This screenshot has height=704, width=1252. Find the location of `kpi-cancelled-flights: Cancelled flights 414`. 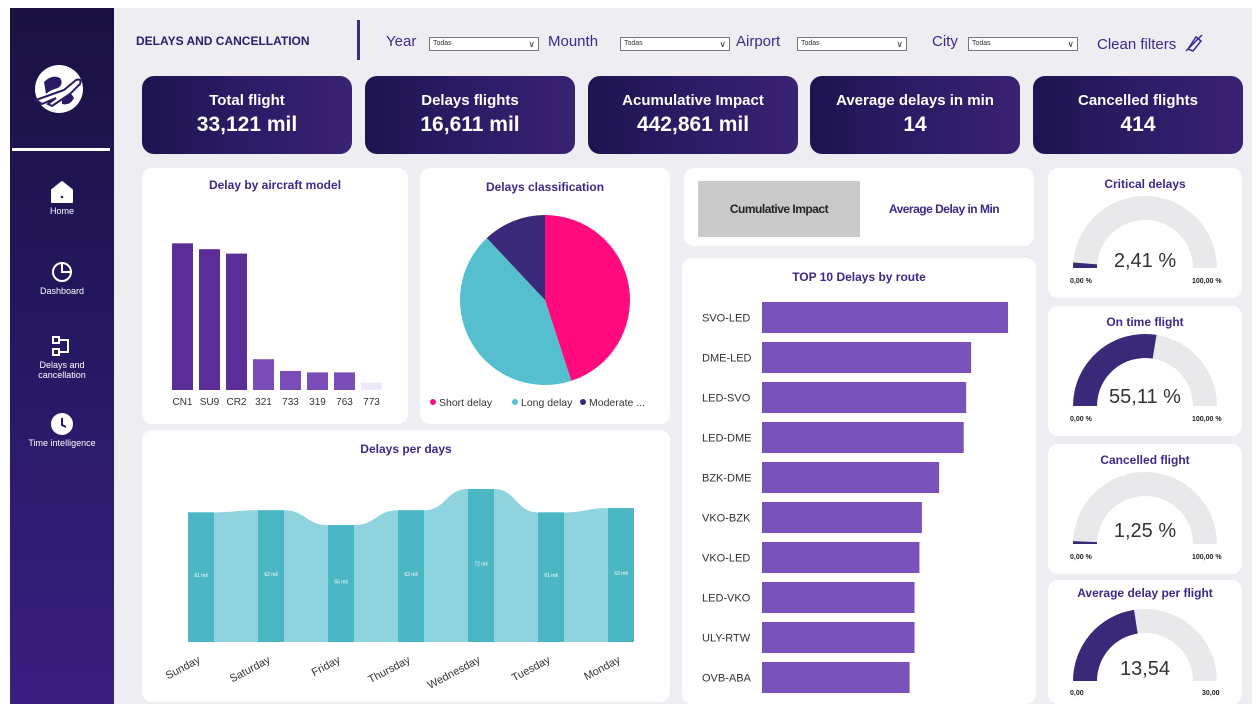

kpi-cancelled-flights: Cancelled flights 414 is located at coordinates (1138, 115).